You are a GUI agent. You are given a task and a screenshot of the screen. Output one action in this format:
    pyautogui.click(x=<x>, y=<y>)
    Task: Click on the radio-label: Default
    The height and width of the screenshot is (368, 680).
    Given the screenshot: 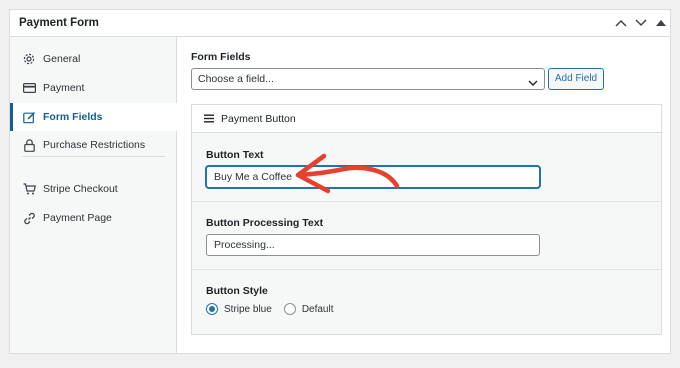 What is the action you would take?
    pyautogui.click(x=317, y=309)
    